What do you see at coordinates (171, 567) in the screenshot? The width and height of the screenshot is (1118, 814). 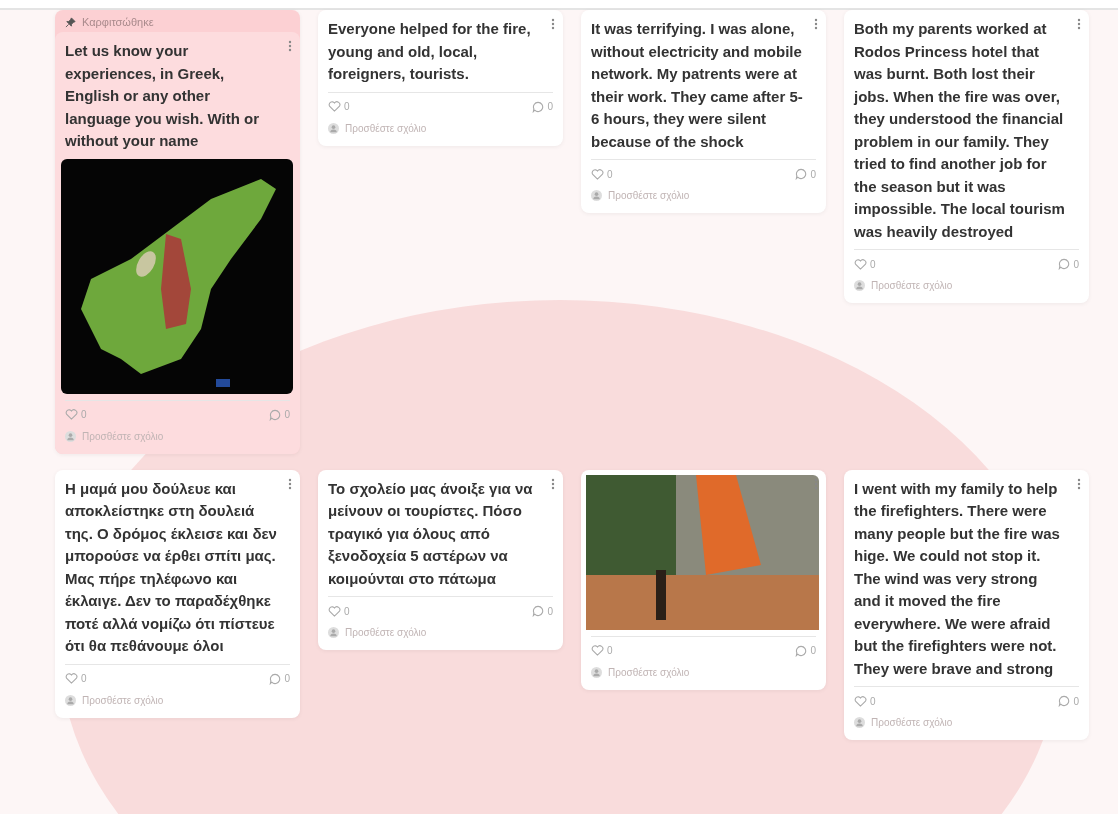 I see `post-text: Η μαμά μου δούλευε και αποκλείστηκε στη δουλειά της. Ο δρόμος έκλεισε και δεν μπορούσε να έρθει σπίτι μας. Μας πήρε τηλέφωνο και έκλαιγε. Δεν το παραδέχθηκε ποτέ αλλά νομίζω ότι πίστευε ότι θα πεθάνουμε όλοι` at bounding box center [171, 567].